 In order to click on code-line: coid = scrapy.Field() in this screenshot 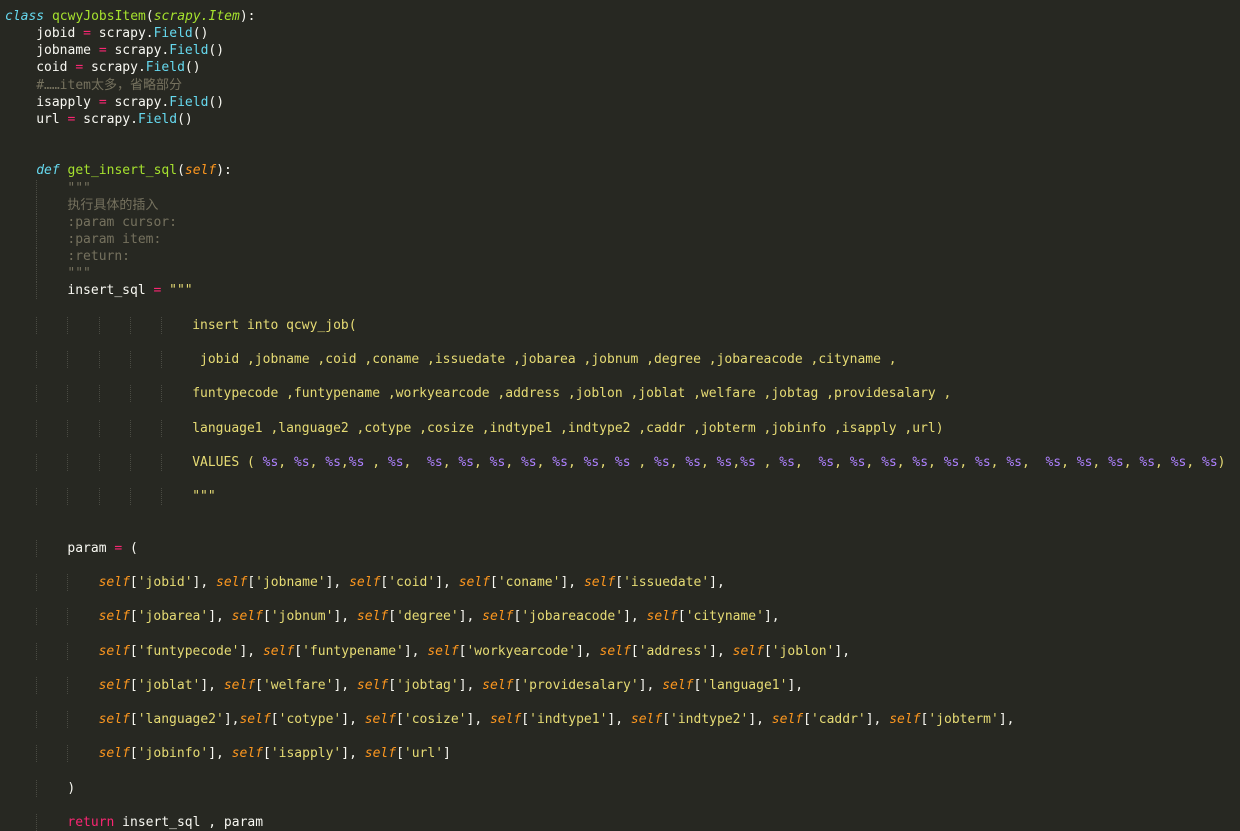, I will do `click(620, 67)`.